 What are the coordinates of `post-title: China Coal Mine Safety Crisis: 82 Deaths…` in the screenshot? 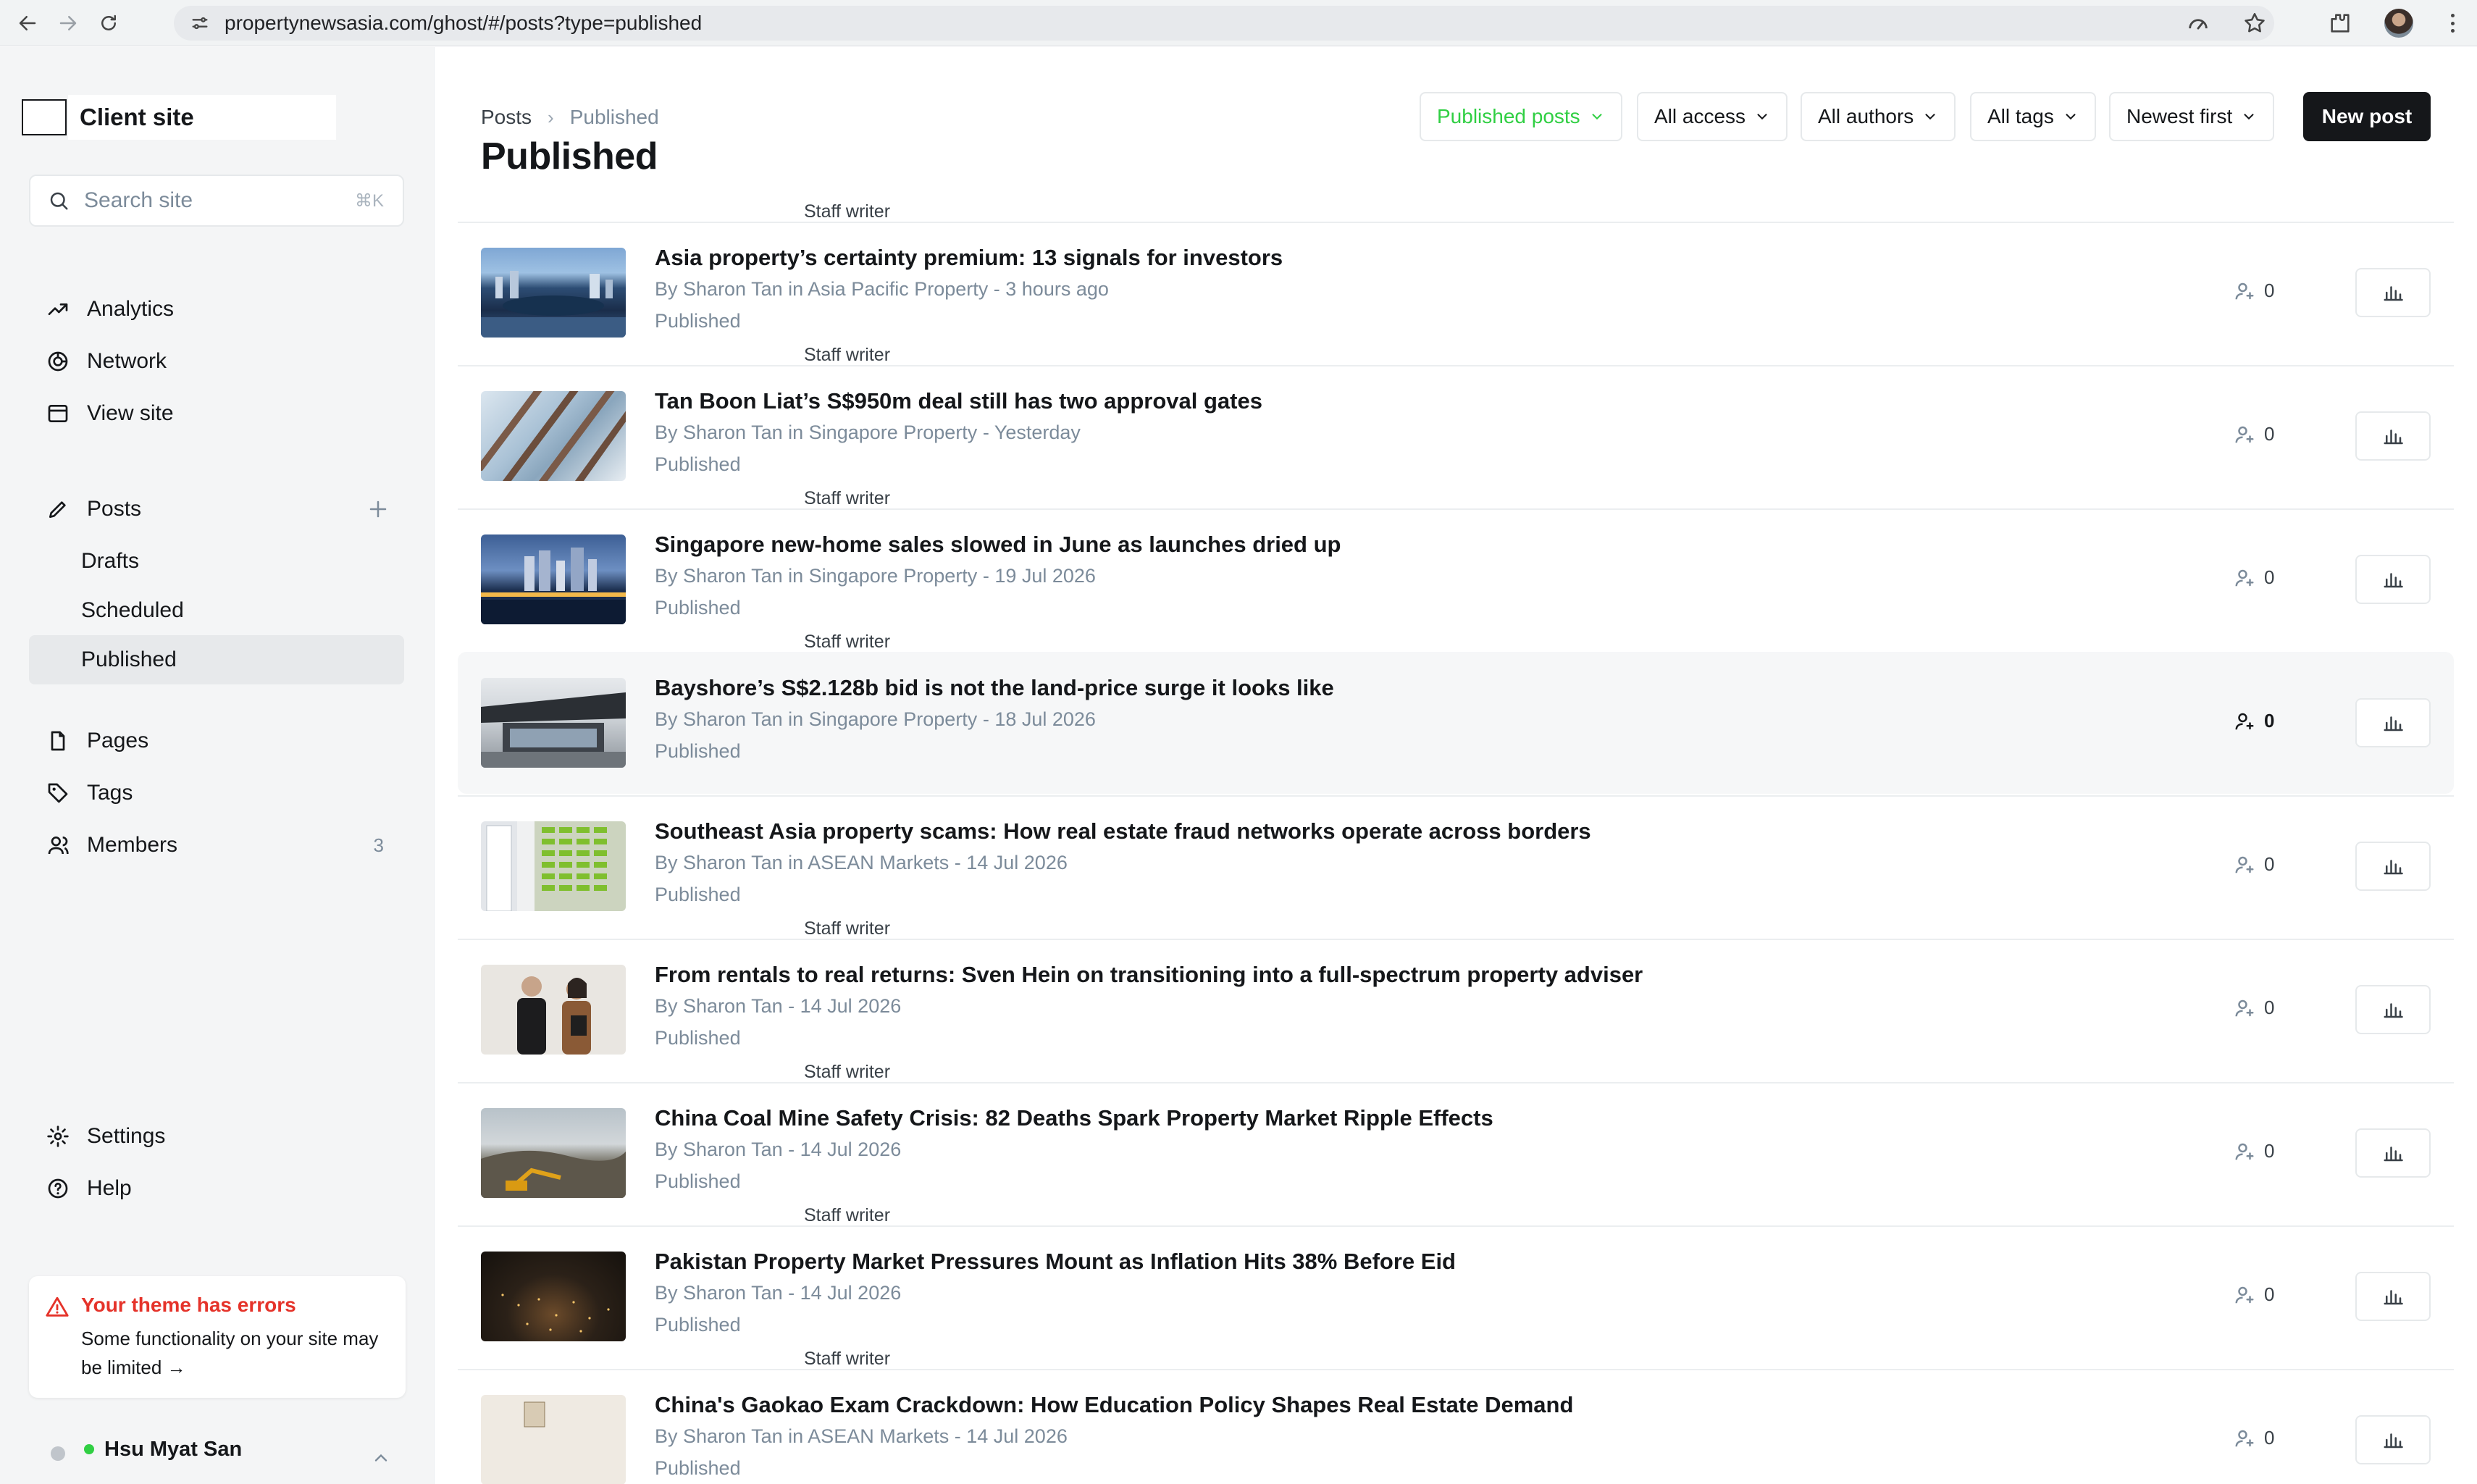 It's located at (1074, 1118).